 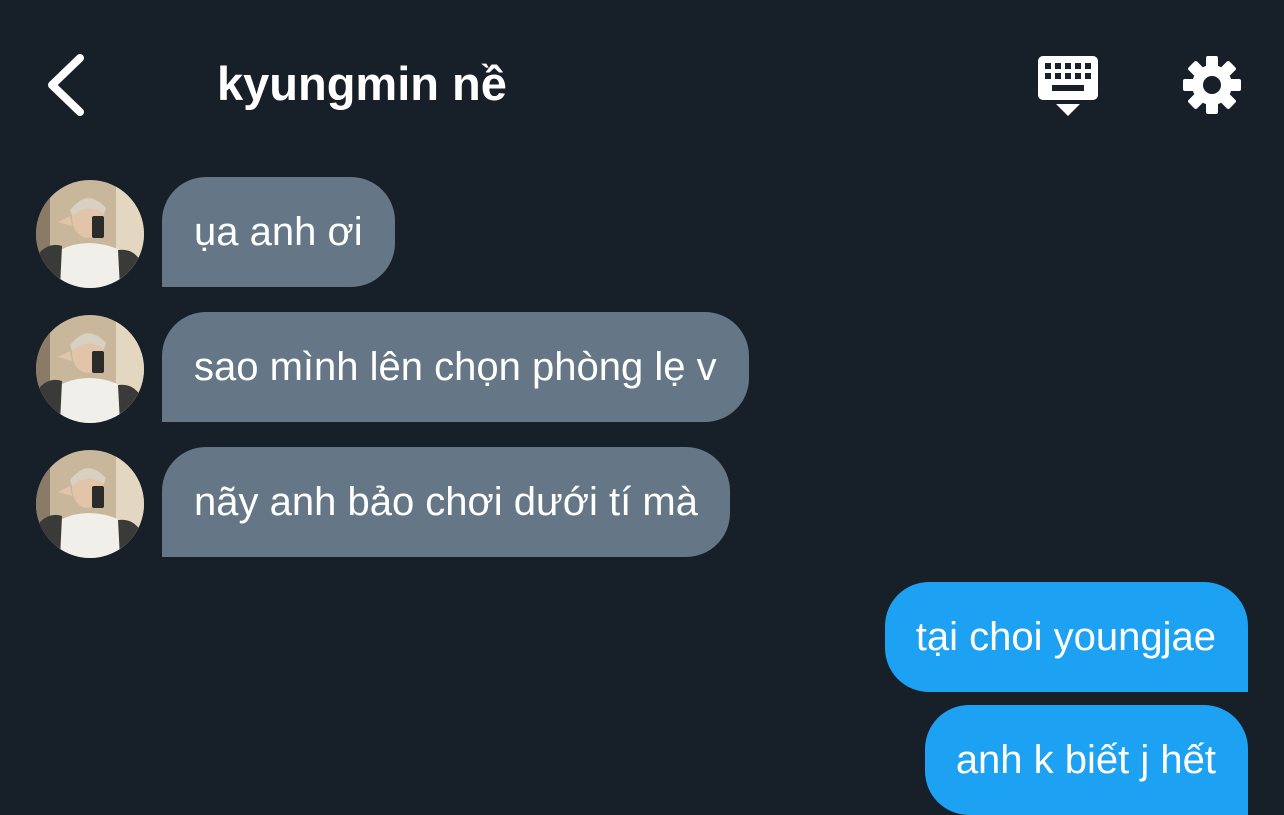 I want to click on gear-icon, so click(x=1212, y=85).